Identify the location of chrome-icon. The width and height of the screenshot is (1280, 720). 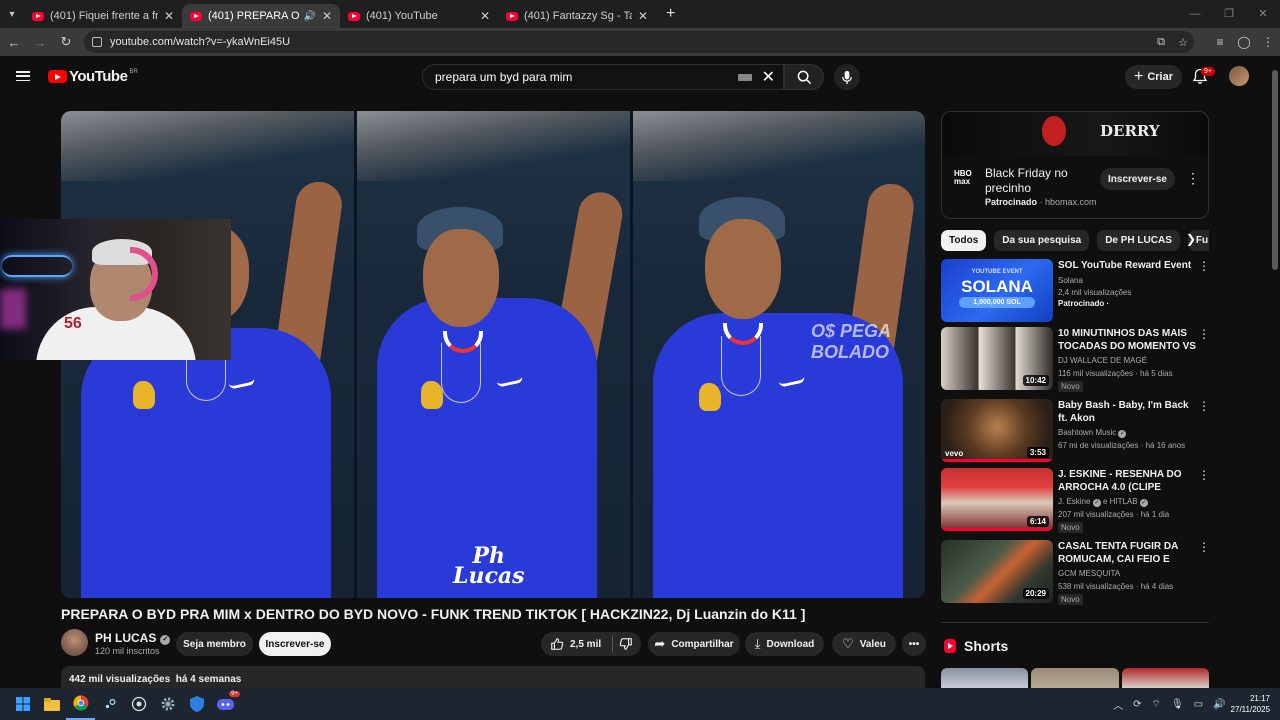
(80, 704).